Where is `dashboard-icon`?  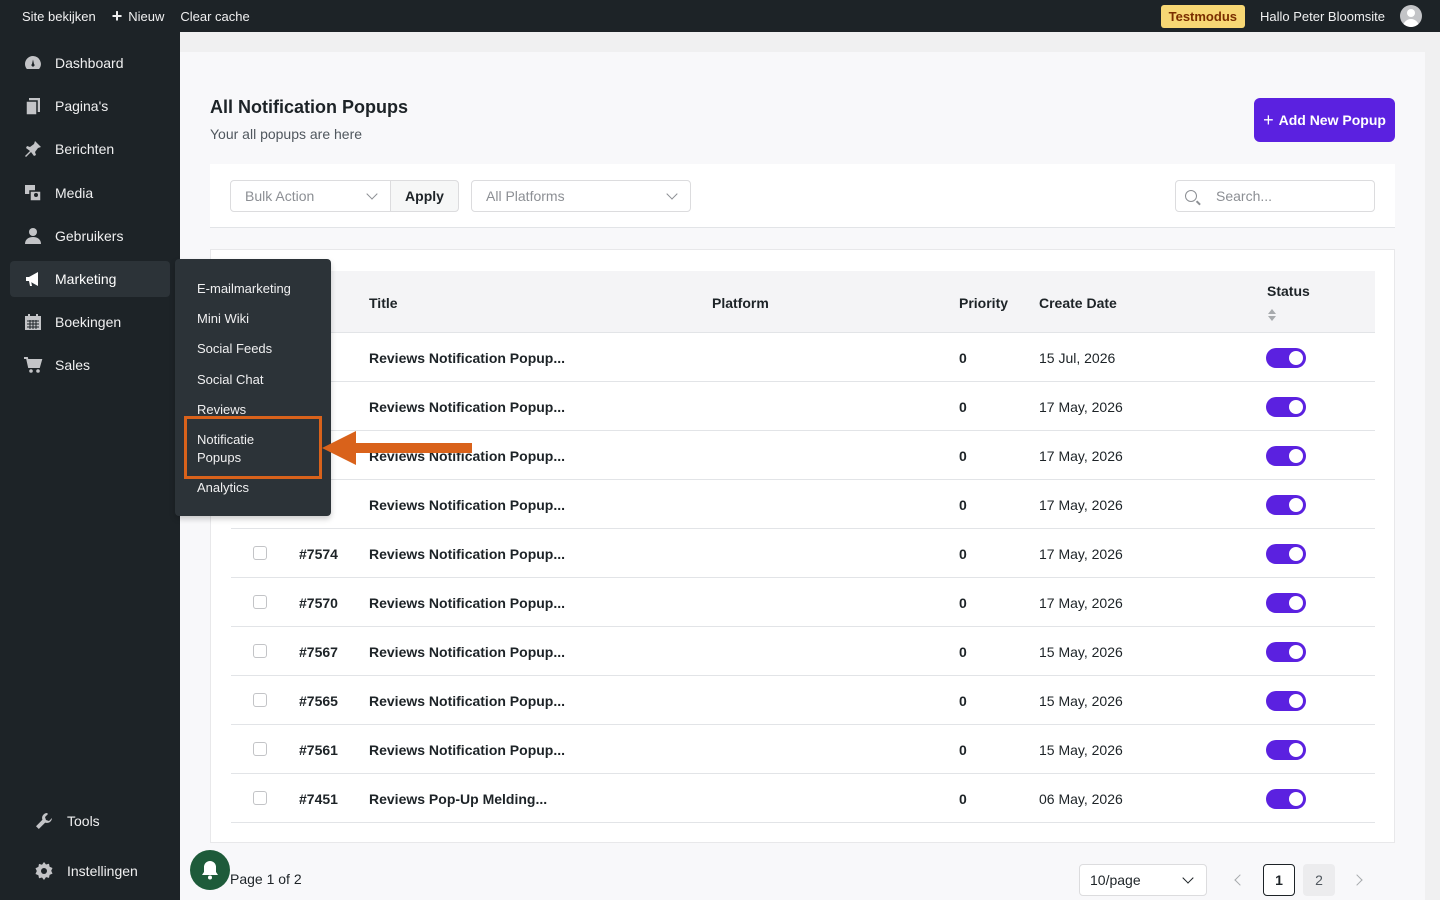
dashboard-icon is located at coordinates (33, 63).